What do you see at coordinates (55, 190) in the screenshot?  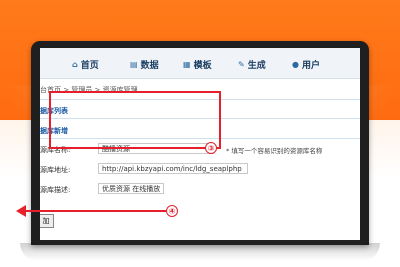 I see `description-label: 源库描述:` at bounding box center [55, 190].